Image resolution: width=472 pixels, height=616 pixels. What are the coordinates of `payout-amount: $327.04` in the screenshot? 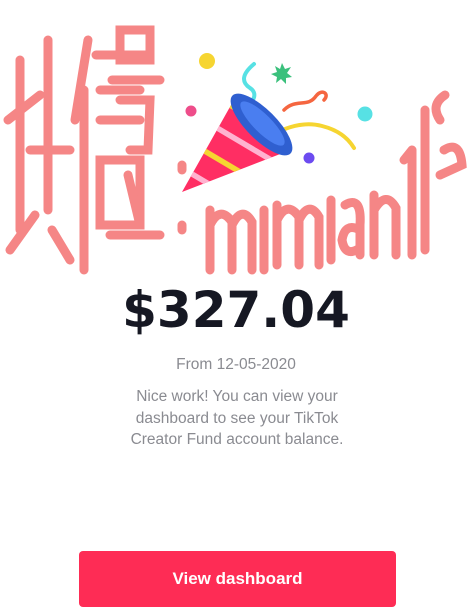 It's located at (236, 310).